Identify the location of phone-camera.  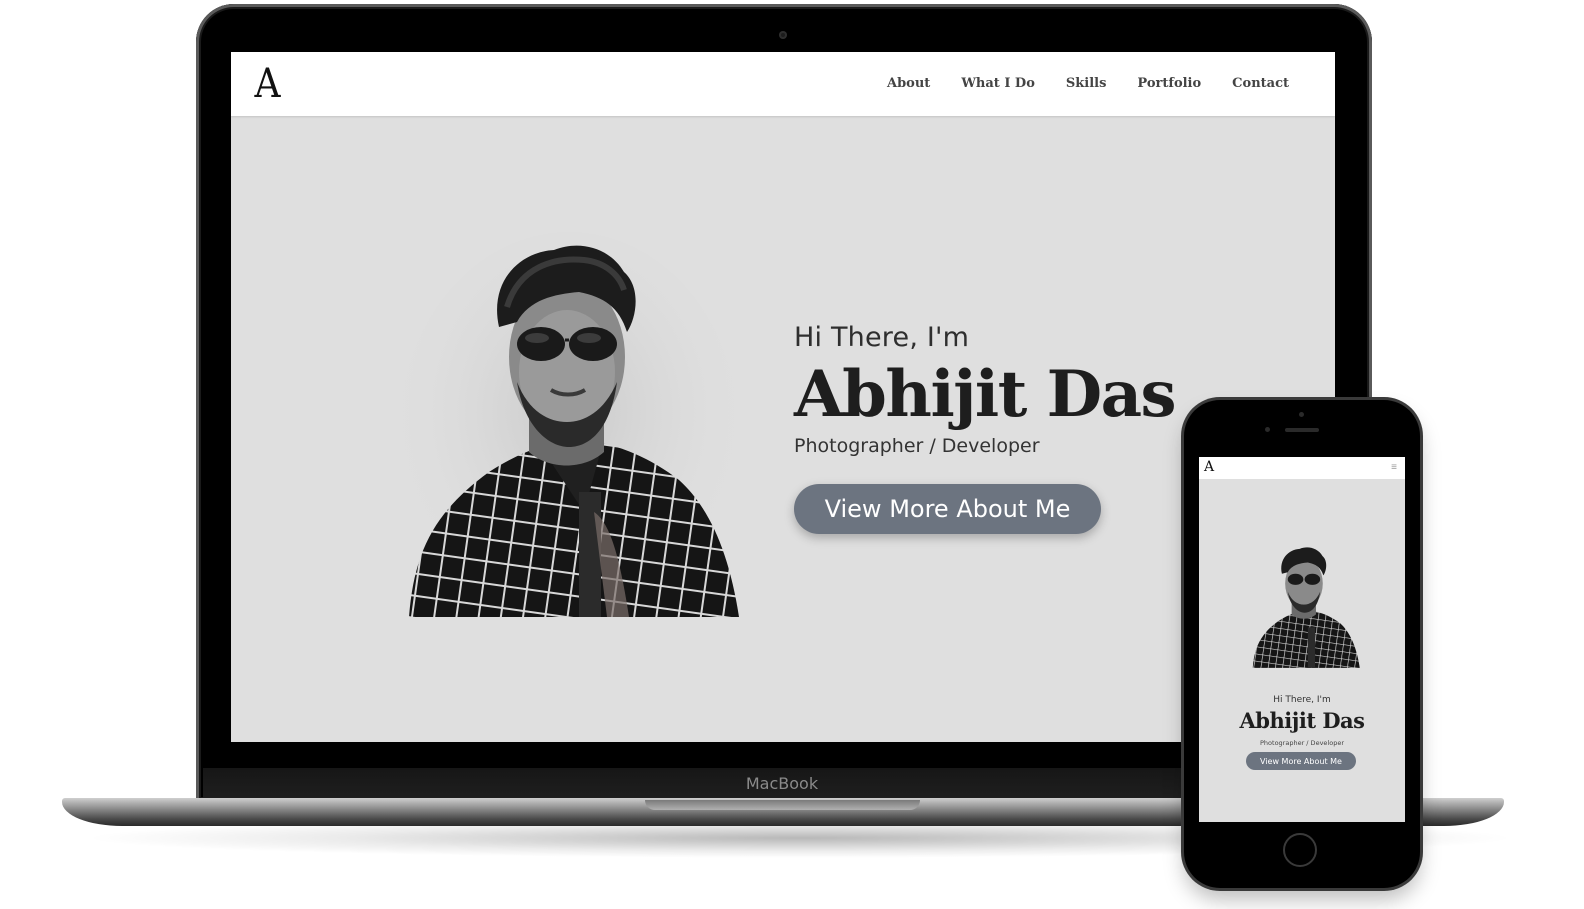
(1267, 429).